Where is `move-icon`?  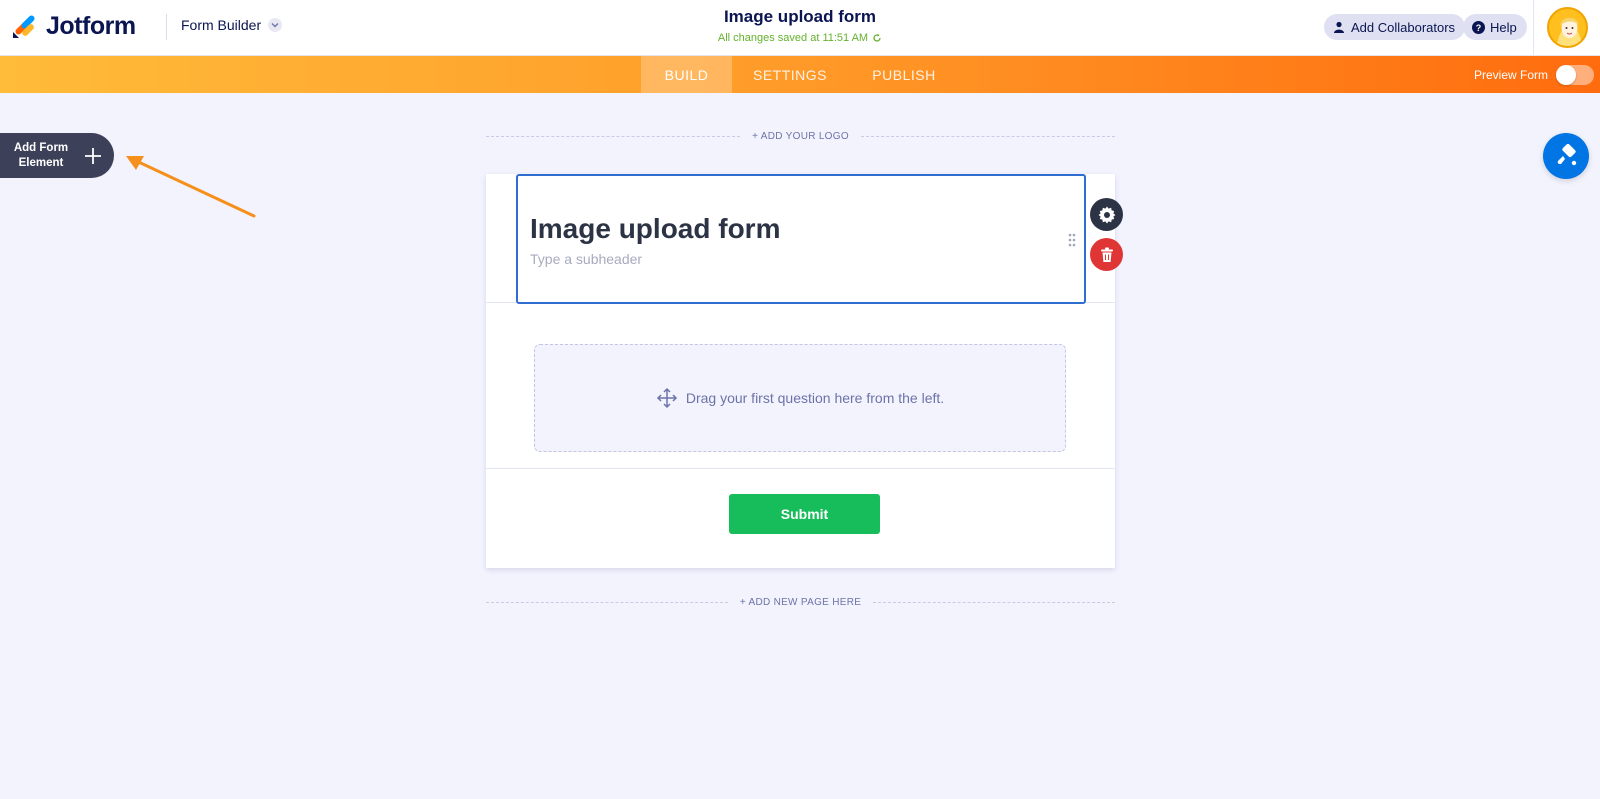
move-icon is located at coordinates (667, 398).